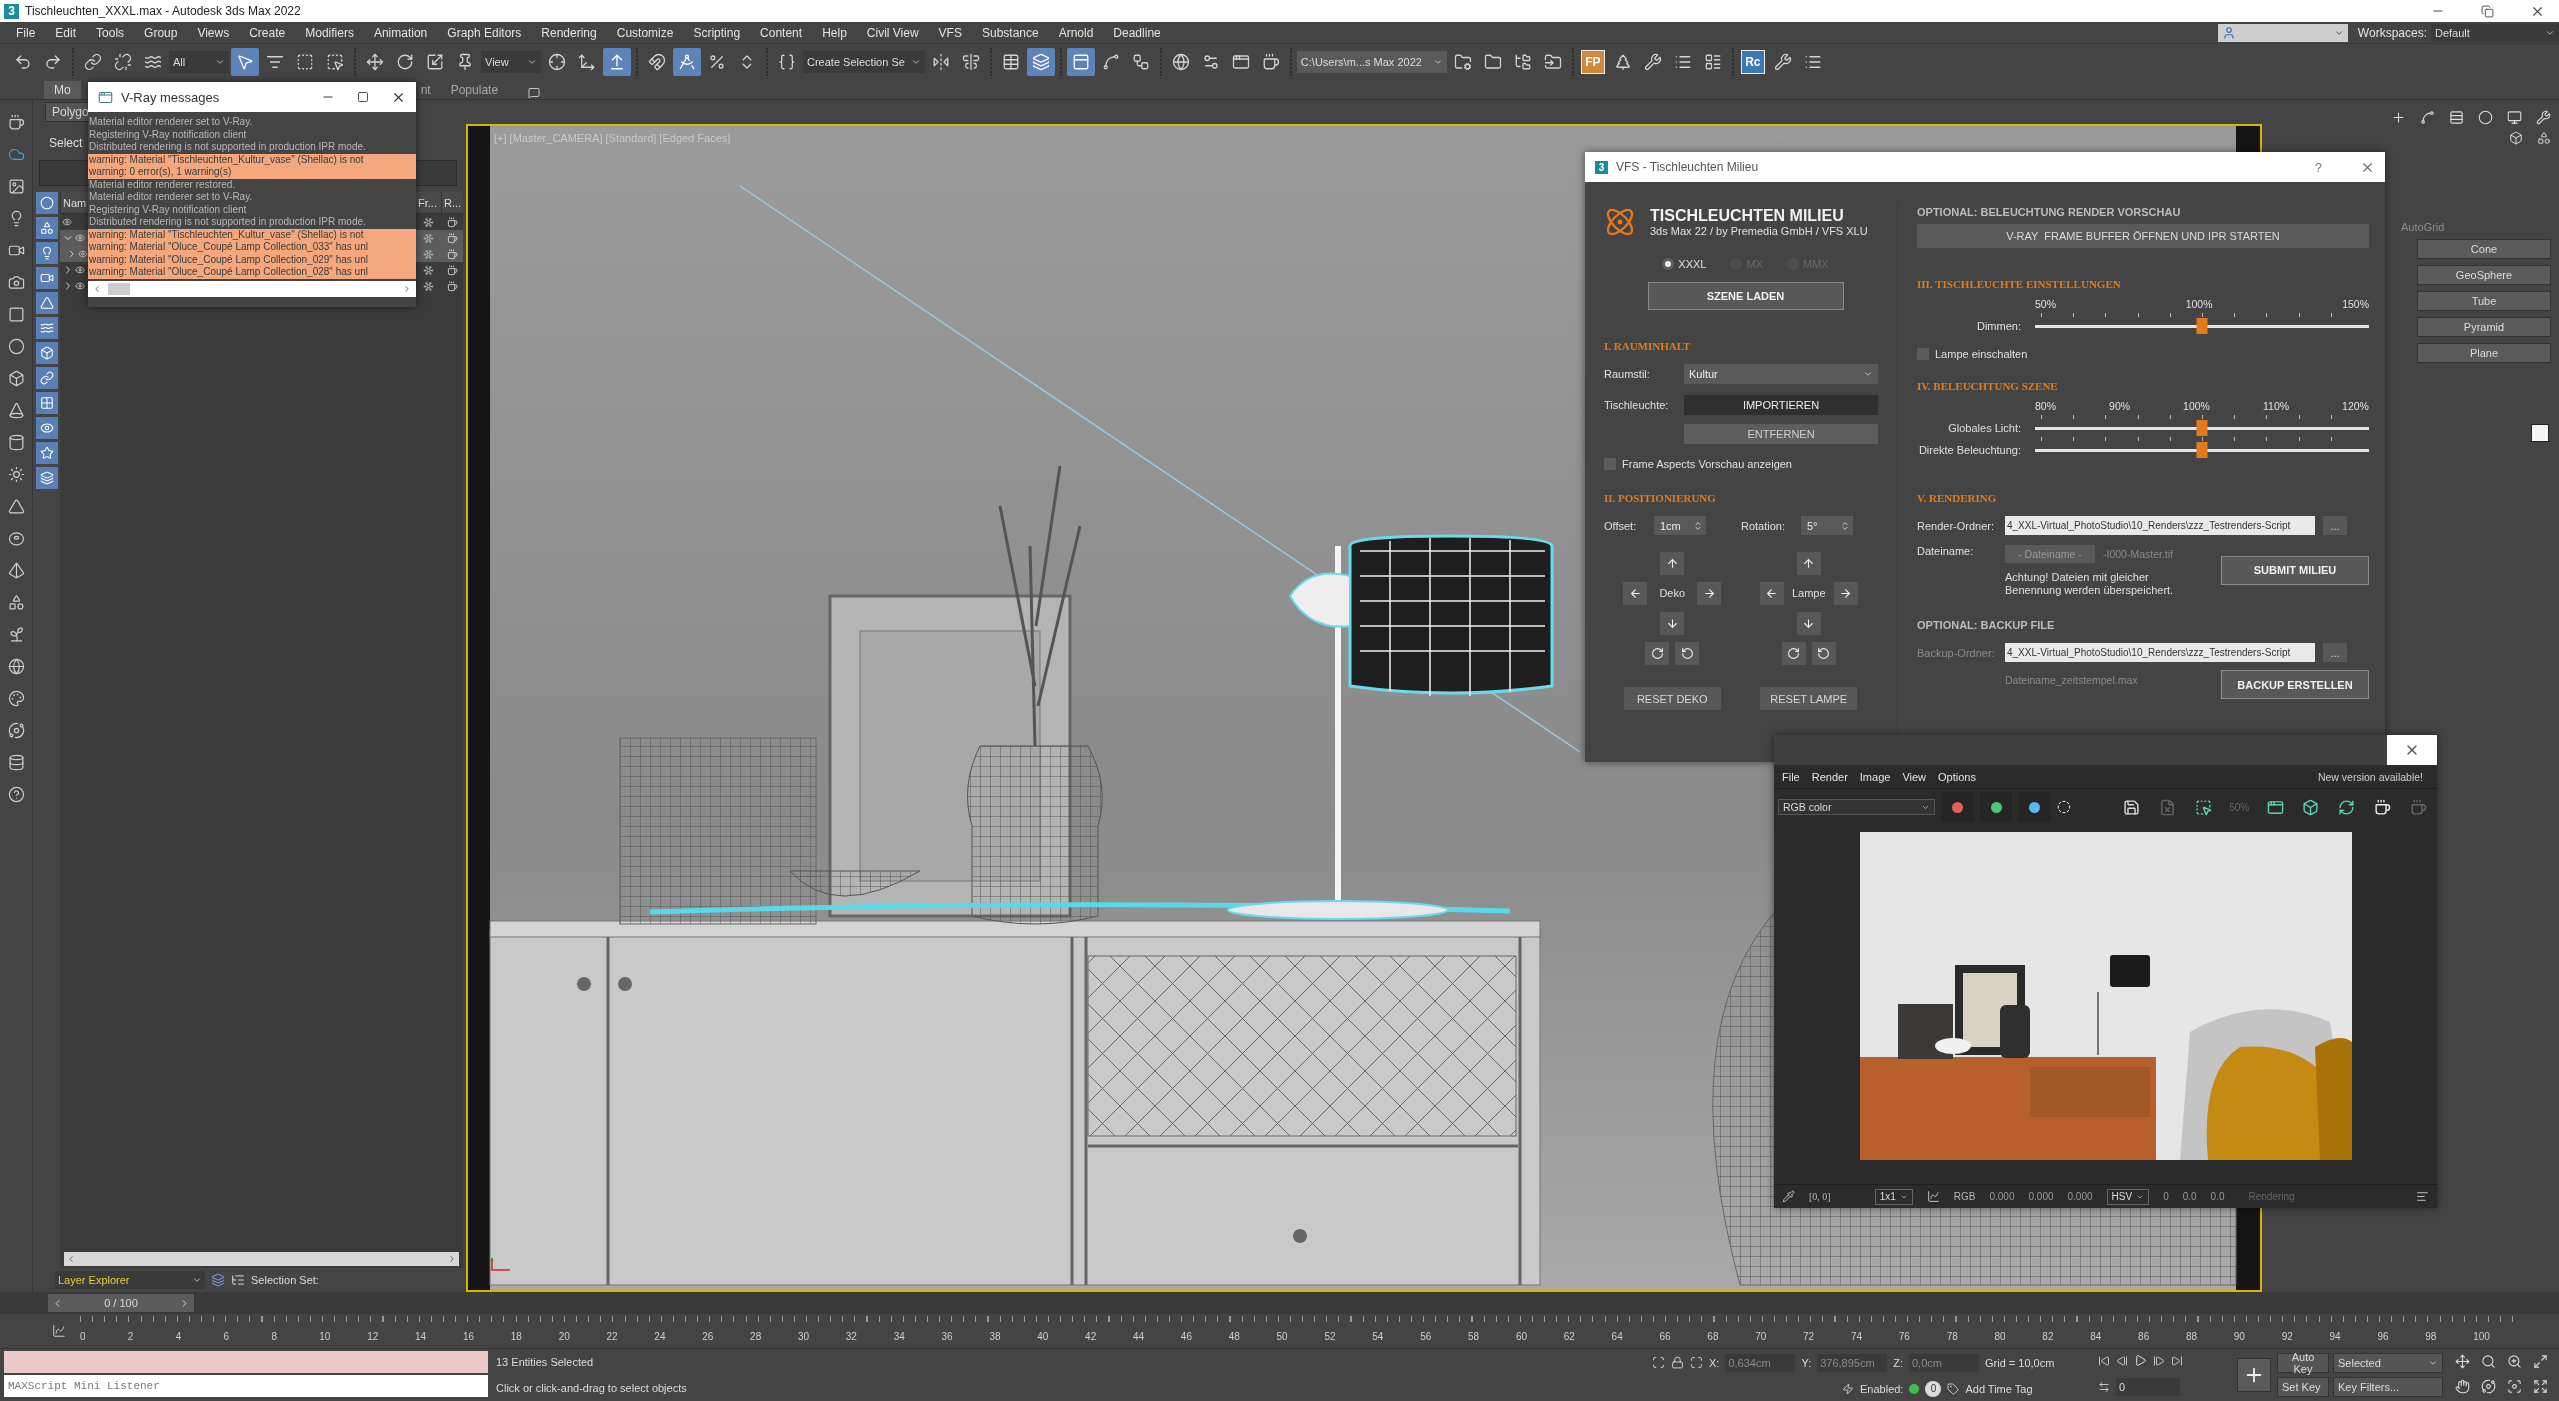 The height and width of the screenshot is (1401, 2559). Describe the element at coordinates (2019, 284) in the screenshot. I see `section-title: III. TISCHLEUCHTE EINSTELLUNGEN` at that location.